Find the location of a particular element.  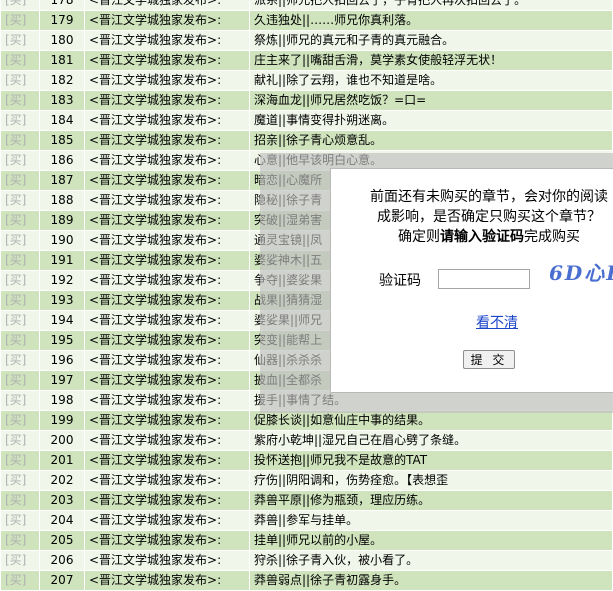

captcha-input is located at coordinates (484, 279).